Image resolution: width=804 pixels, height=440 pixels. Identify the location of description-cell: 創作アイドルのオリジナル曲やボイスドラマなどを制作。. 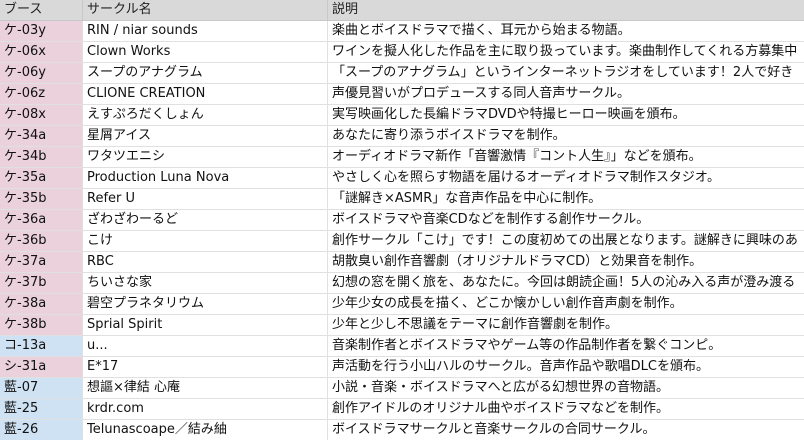
(566, 409).